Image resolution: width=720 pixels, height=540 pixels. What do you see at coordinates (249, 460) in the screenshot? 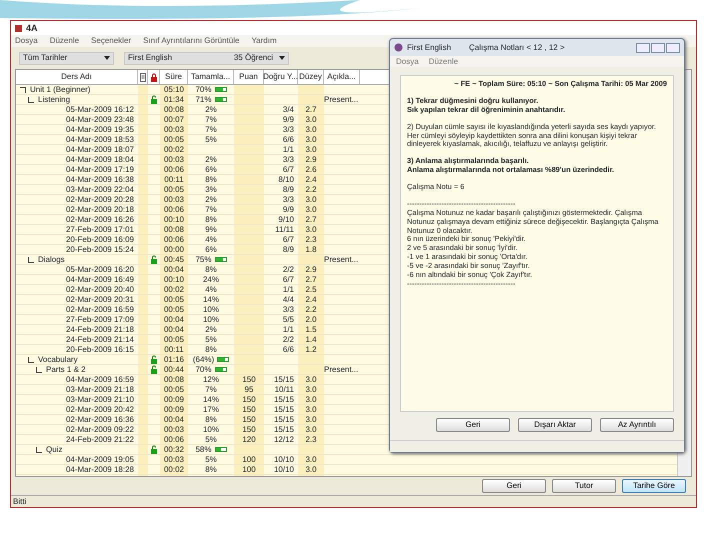
I see `table-cell: 100` at bounding box center [249, 460].